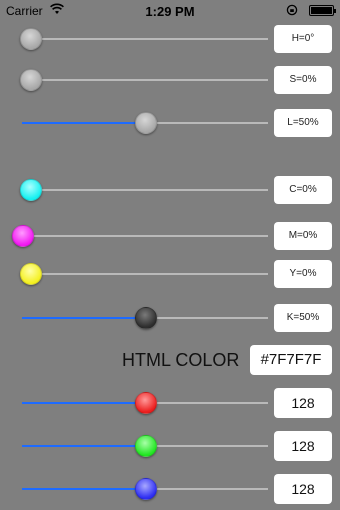 The height and width of the screenshot is (510, 340). What do you see at coordinates (322, 10) in the screenshot?
I see `battery-icon` at bounding box center [322, 10].